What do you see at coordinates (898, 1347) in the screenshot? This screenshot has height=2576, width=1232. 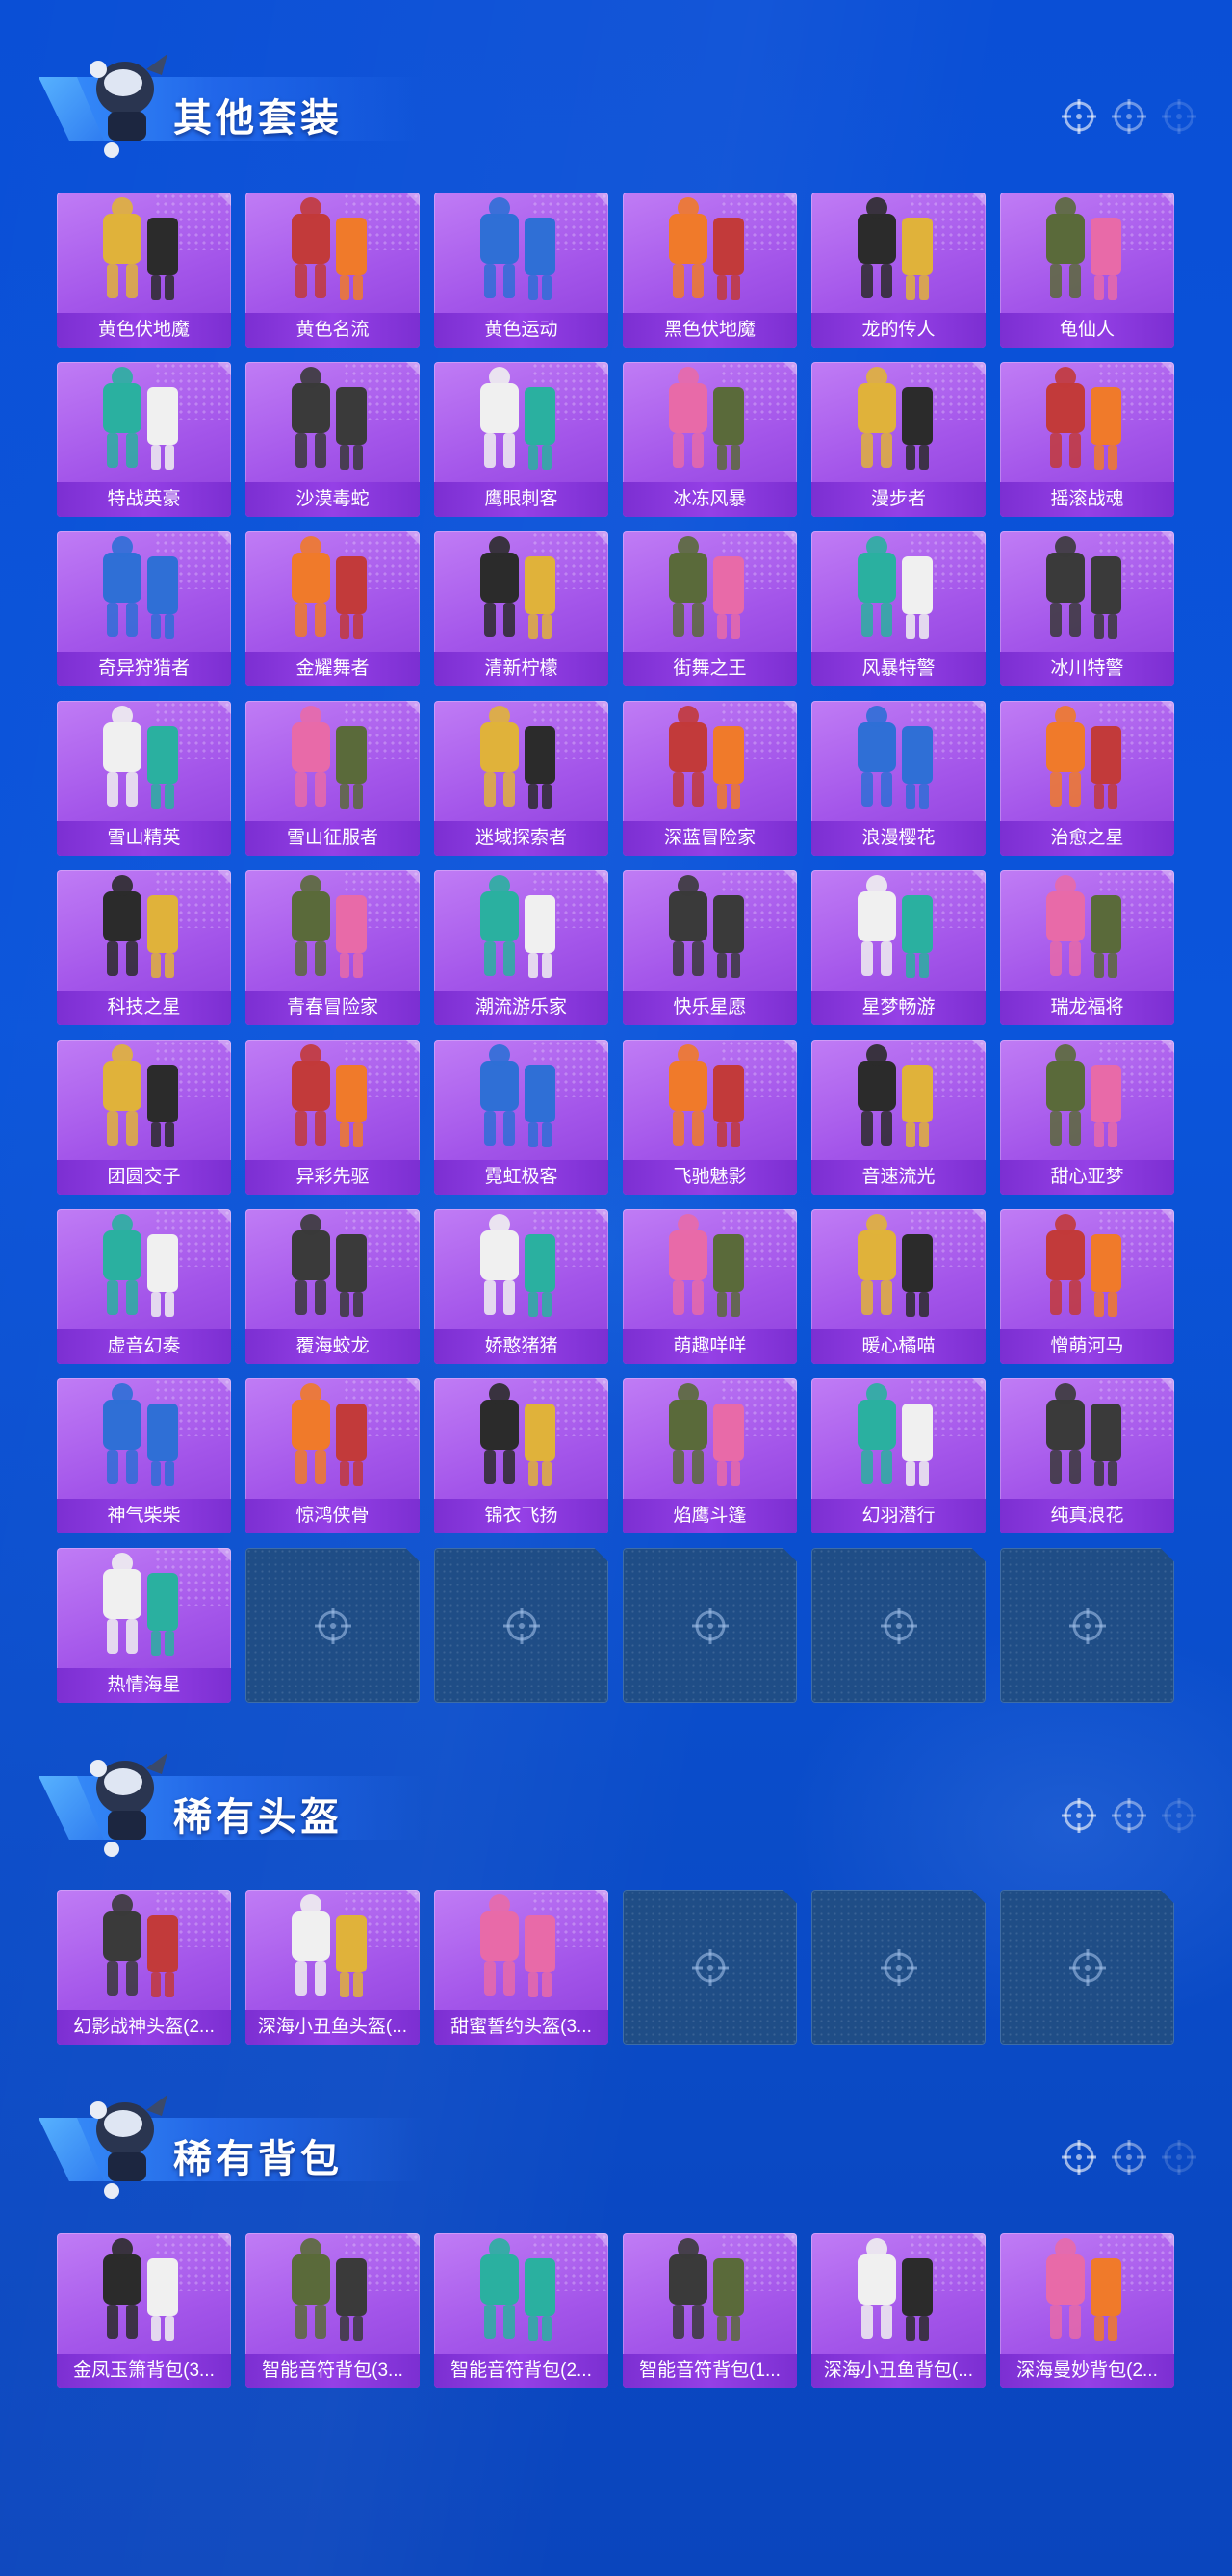 I see `item-label: 暖心橘喵` at bounding box center [898, 1347].